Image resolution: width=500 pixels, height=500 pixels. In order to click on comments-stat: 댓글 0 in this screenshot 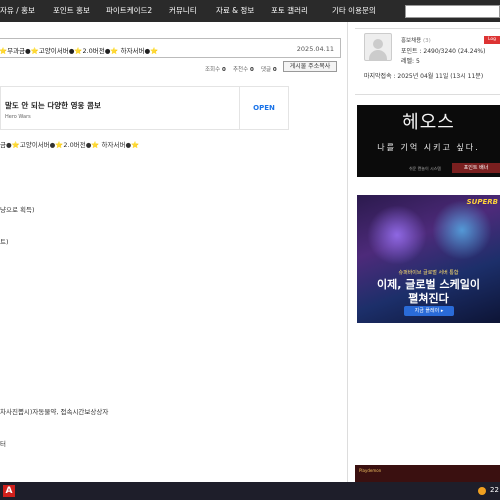, I will do `click(269, 70)`.